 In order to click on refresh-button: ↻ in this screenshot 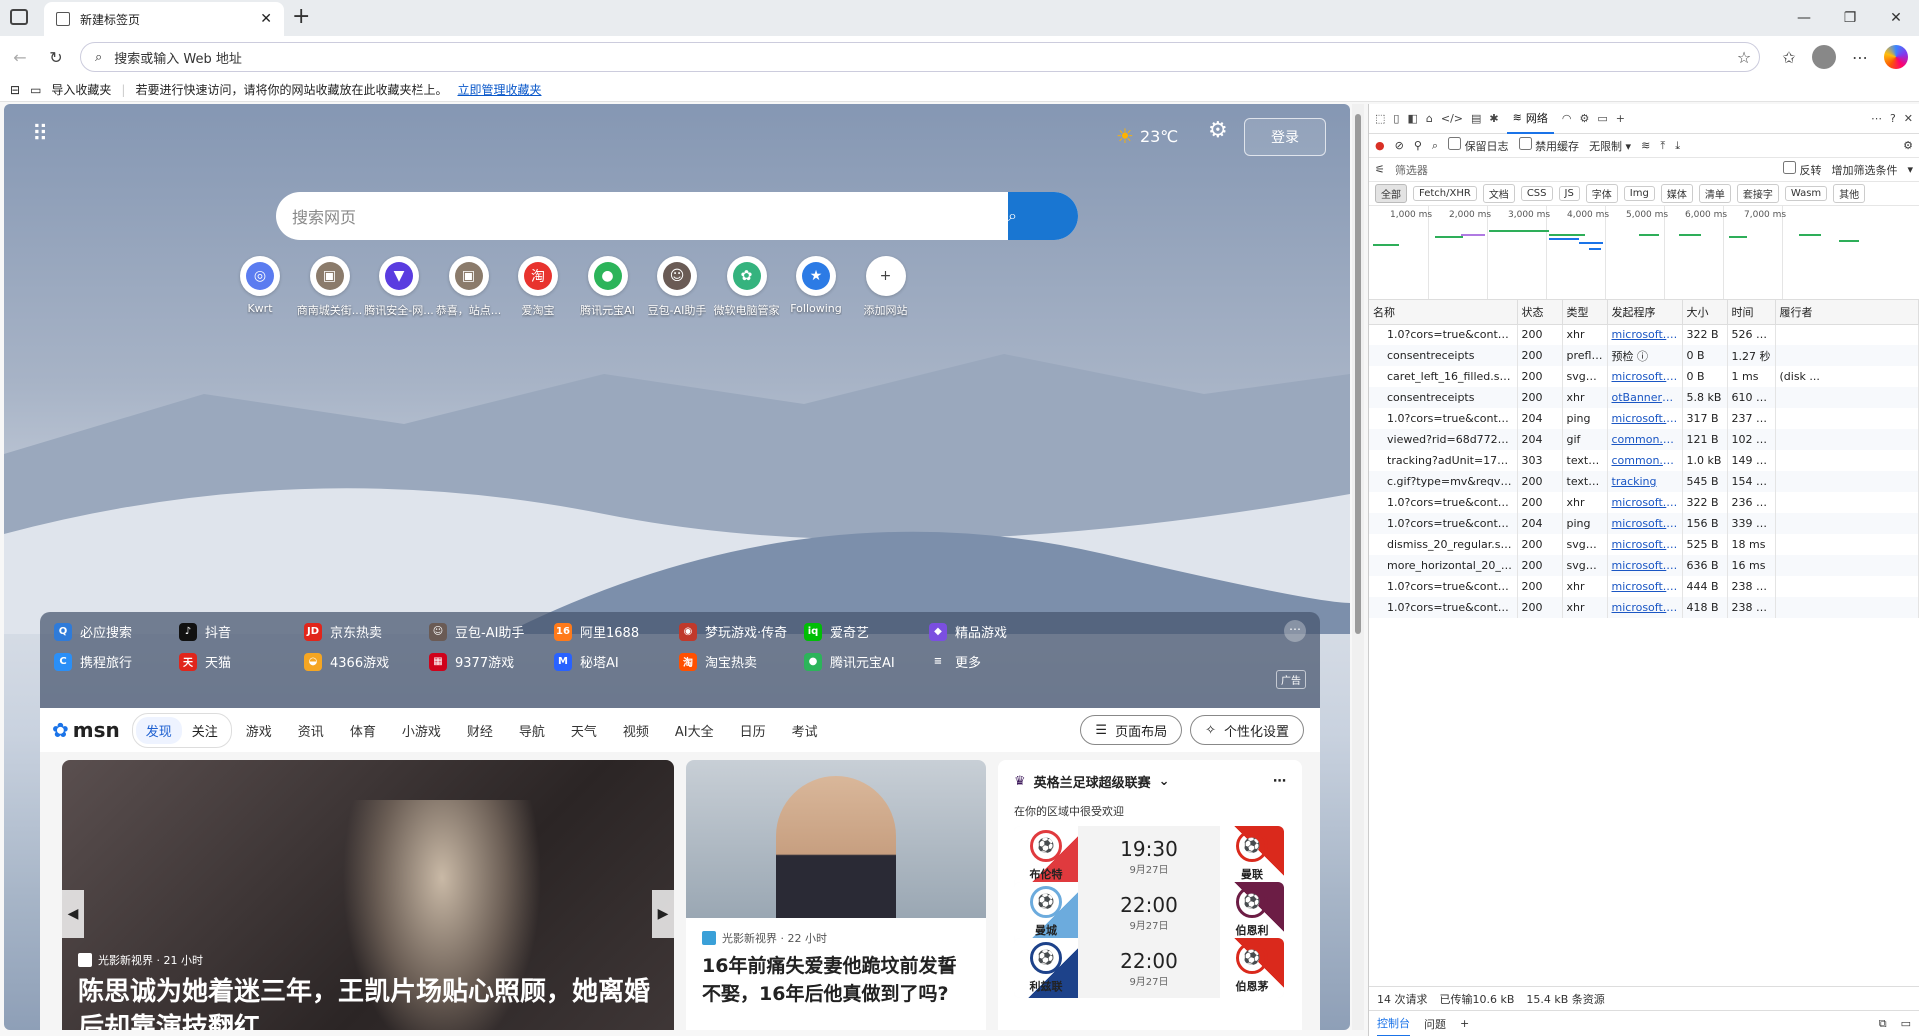, I will do `click(56, 57)`.